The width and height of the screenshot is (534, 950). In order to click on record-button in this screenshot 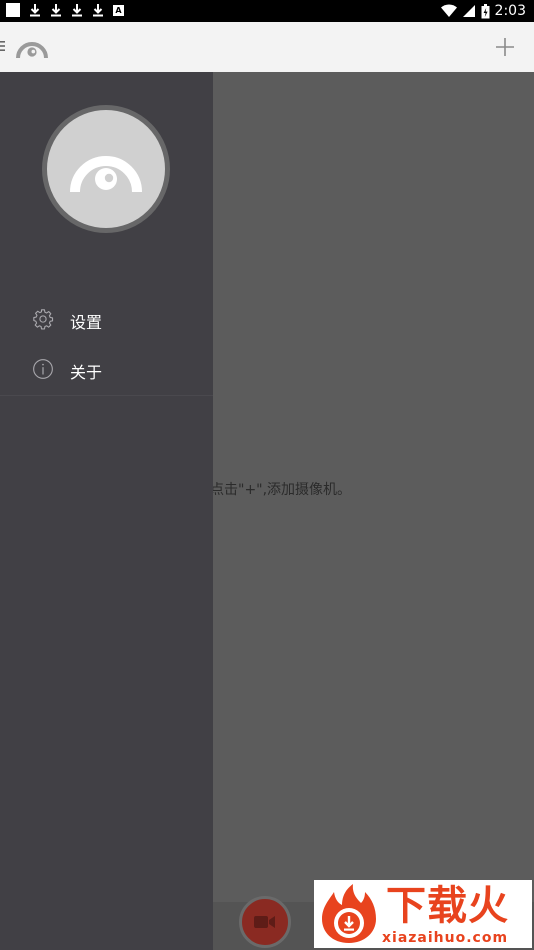, I will do `click(265, 922)`.